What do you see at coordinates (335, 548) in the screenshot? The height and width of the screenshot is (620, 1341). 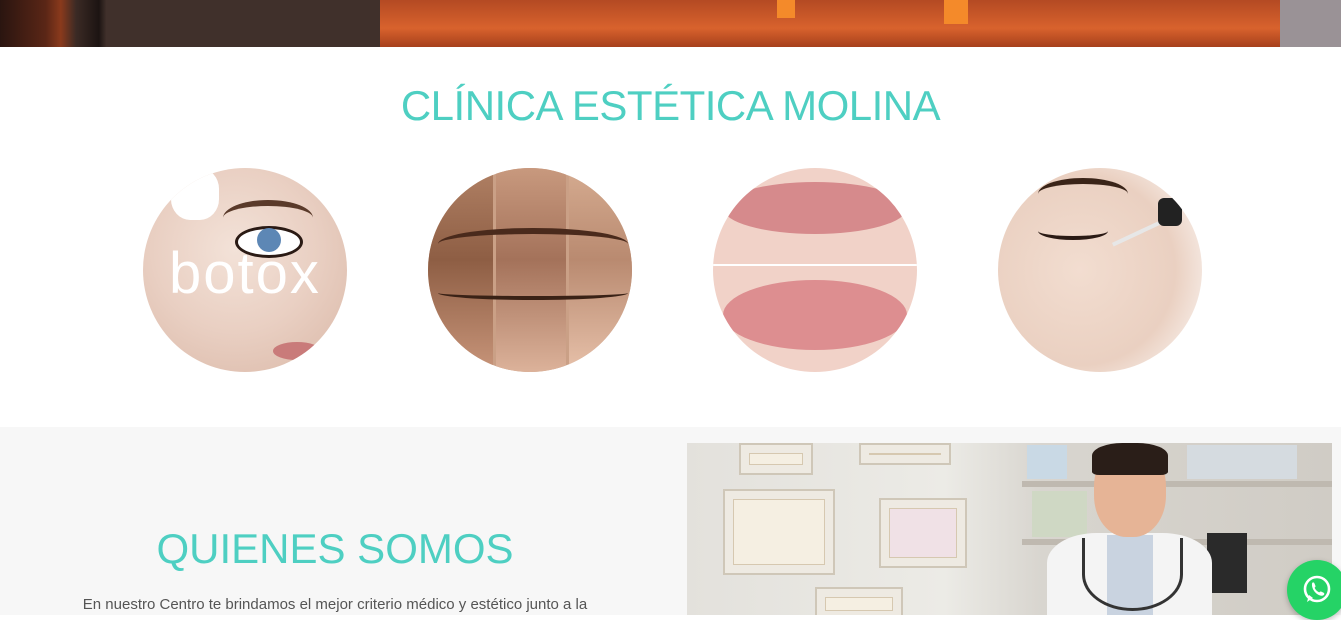 I see `about-title: QUIENES SOMOS` at bounding box center [335, 548].